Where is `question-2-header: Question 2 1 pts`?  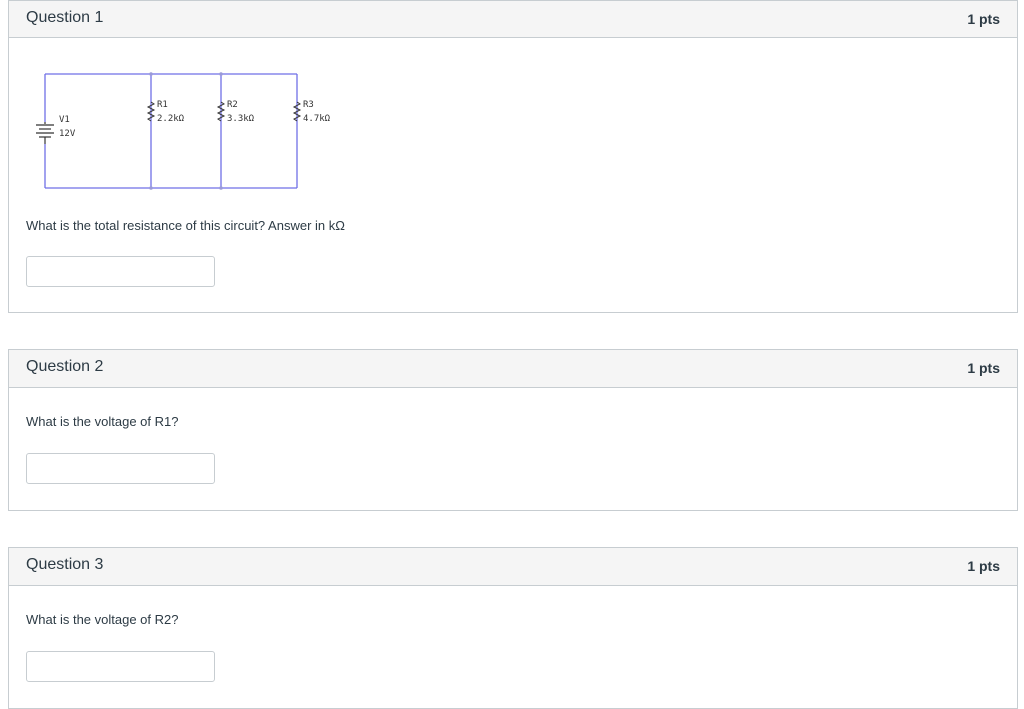 question-2-header: Question 2 1 pts is located at coordinates (513, 369).